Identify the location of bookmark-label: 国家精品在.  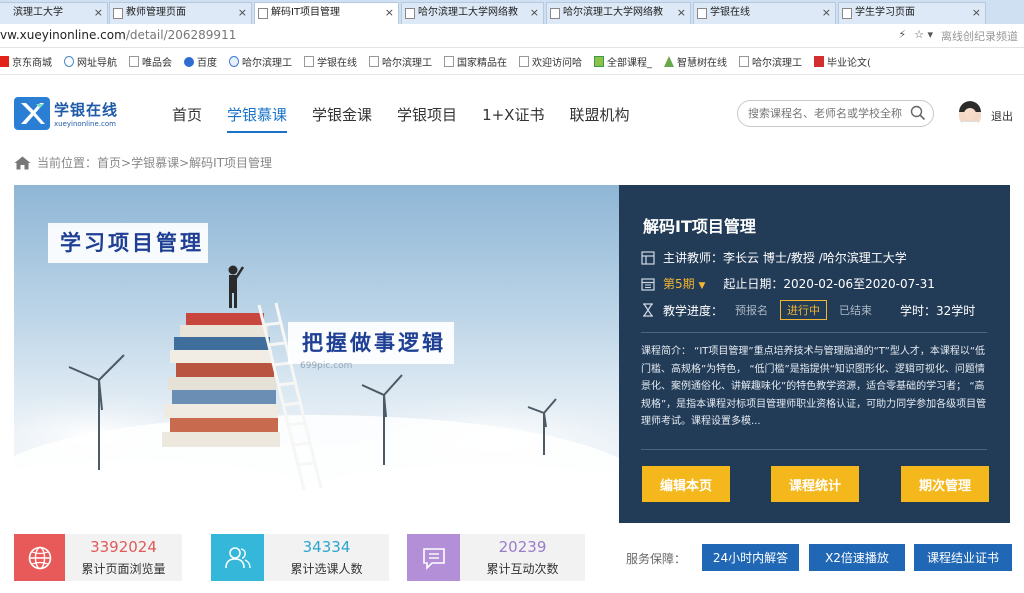
(482, 63).